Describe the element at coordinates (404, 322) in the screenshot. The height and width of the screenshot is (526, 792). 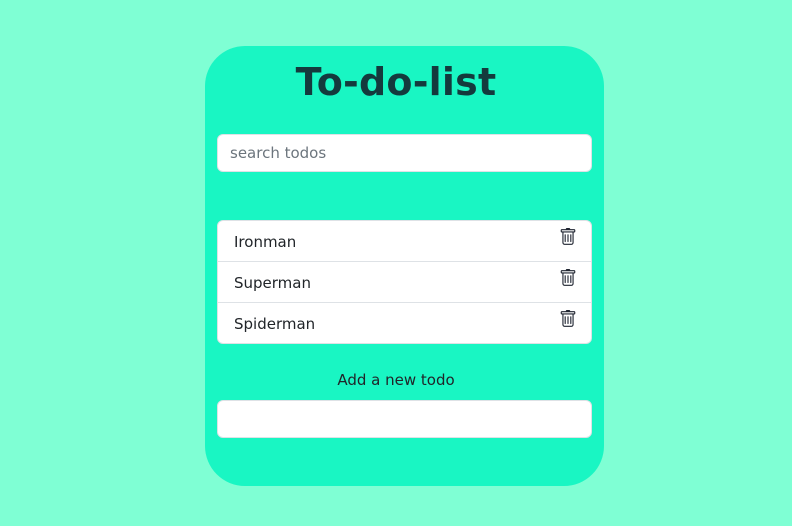
I see `list-item: Spiderman` at that location.